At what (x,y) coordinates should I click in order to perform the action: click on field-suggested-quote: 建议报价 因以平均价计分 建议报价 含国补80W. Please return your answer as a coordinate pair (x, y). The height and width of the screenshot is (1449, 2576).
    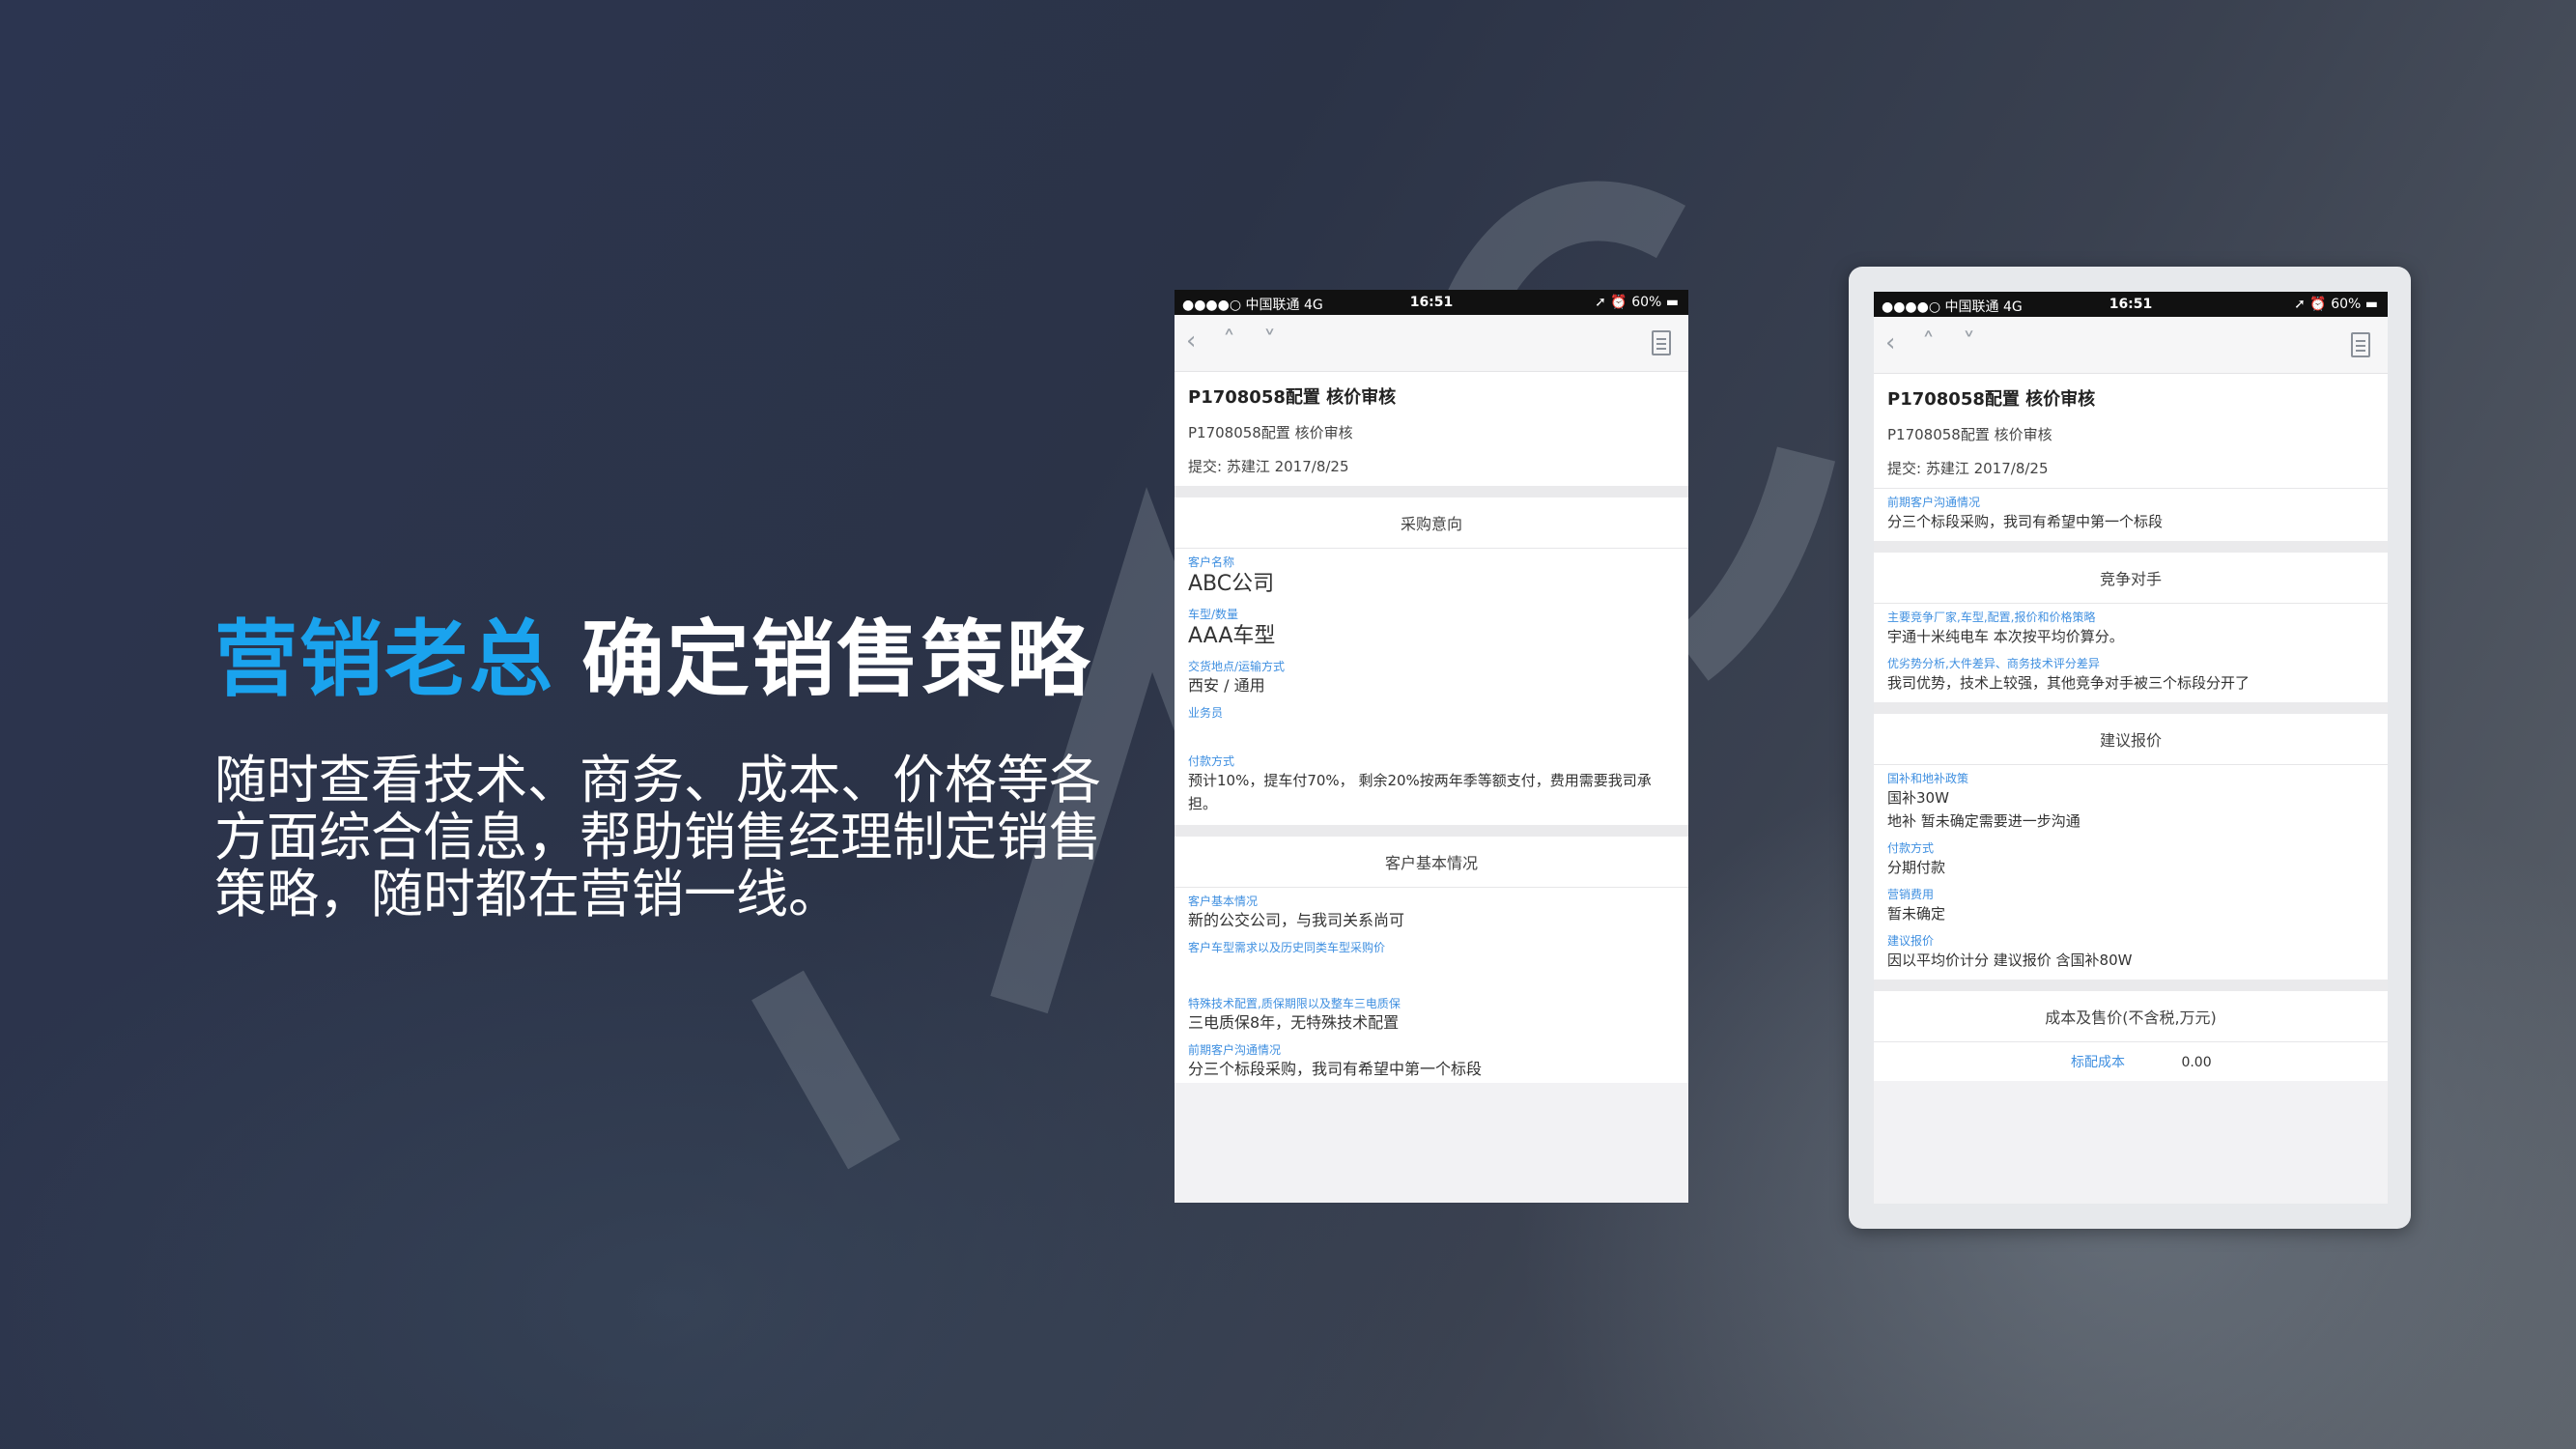
    Looking at the image, I should click on (2131, 953).